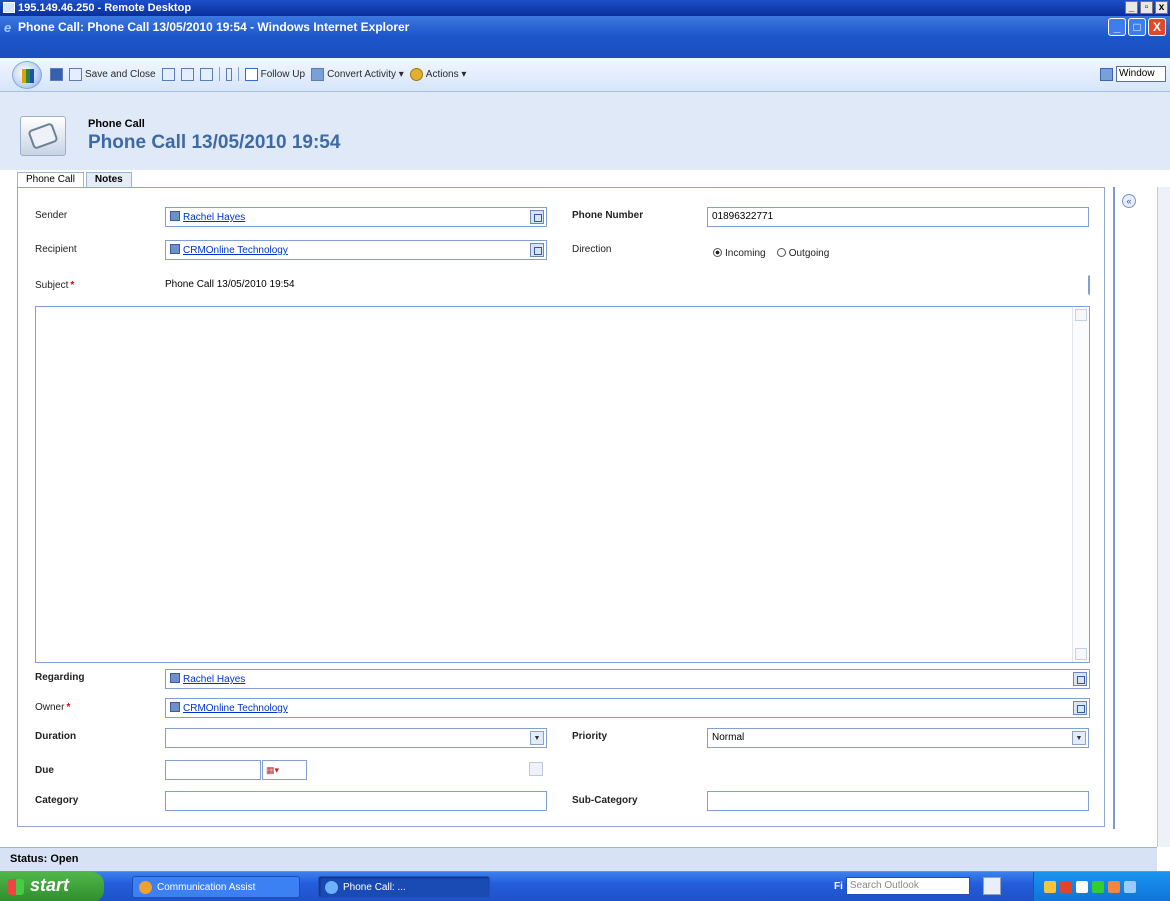 The width and height of the screenshot is (1170, 901). I want to click on owner-label-text: Owner, so click(50, 707).